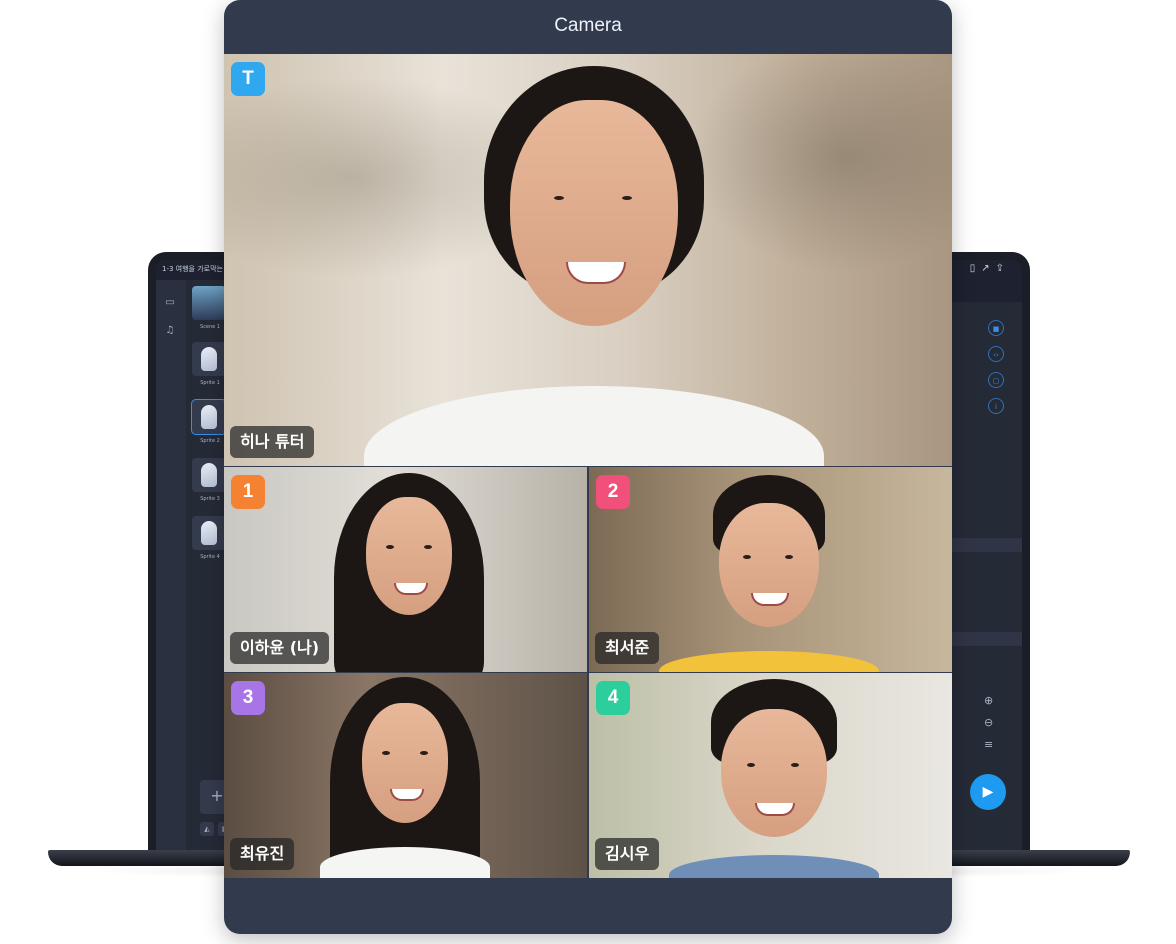 Image resolution: width=1176 pixels, height=944 pixels. I want to click on topbar-actions: ▯↗⇪, so click(990, 268).